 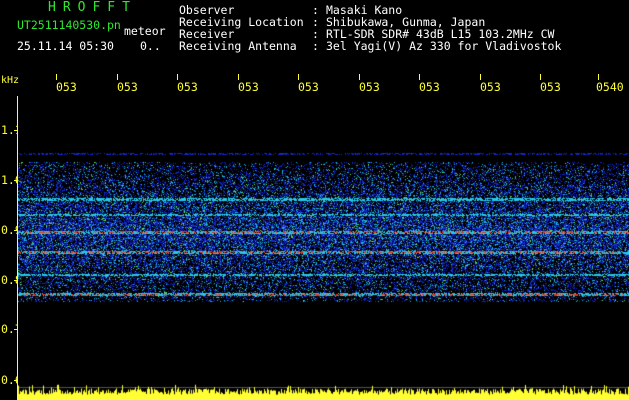 What do you see at coordinates (145, 31) in the screenshot?
I see `mode-label: meteor` at bounding box center [145, 31].